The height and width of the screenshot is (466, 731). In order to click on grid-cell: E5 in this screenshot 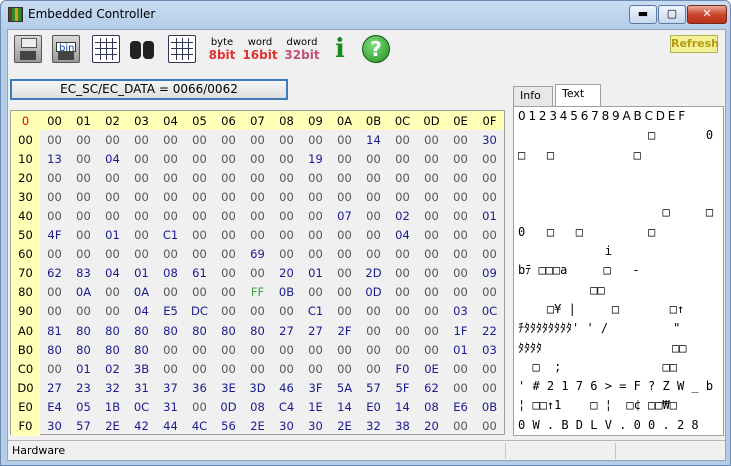, I will do `click(170, 311)`.